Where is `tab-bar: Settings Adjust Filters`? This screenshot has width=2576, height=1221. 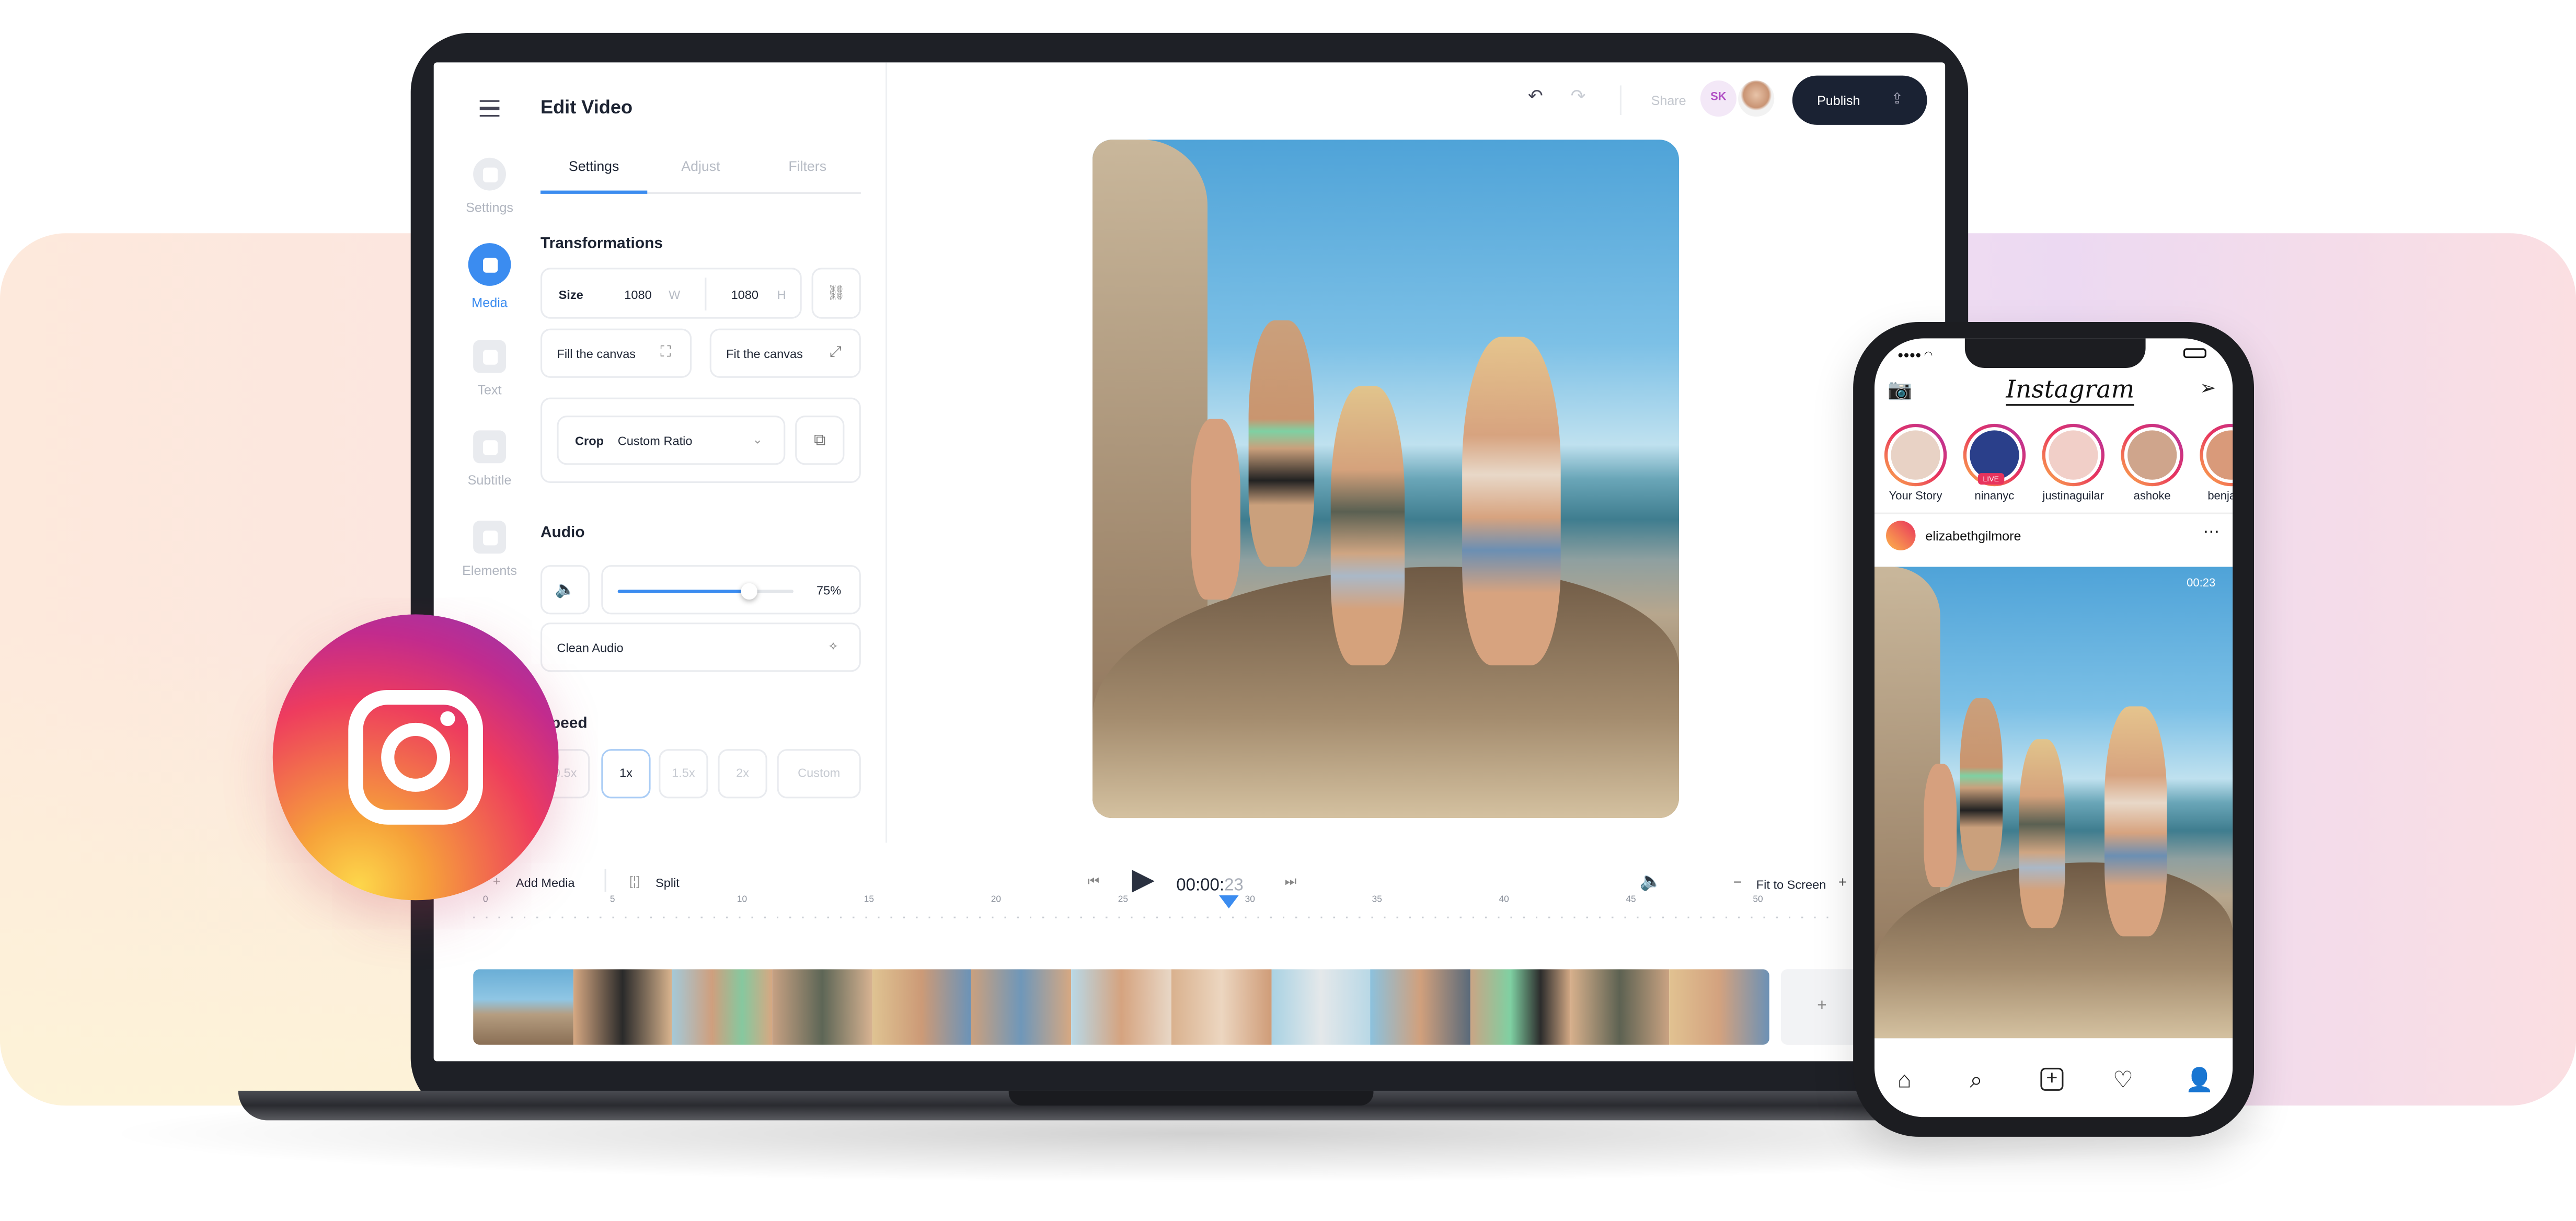 tab-bar: Settings Adjust Filters is located at coordinates (700, 176).